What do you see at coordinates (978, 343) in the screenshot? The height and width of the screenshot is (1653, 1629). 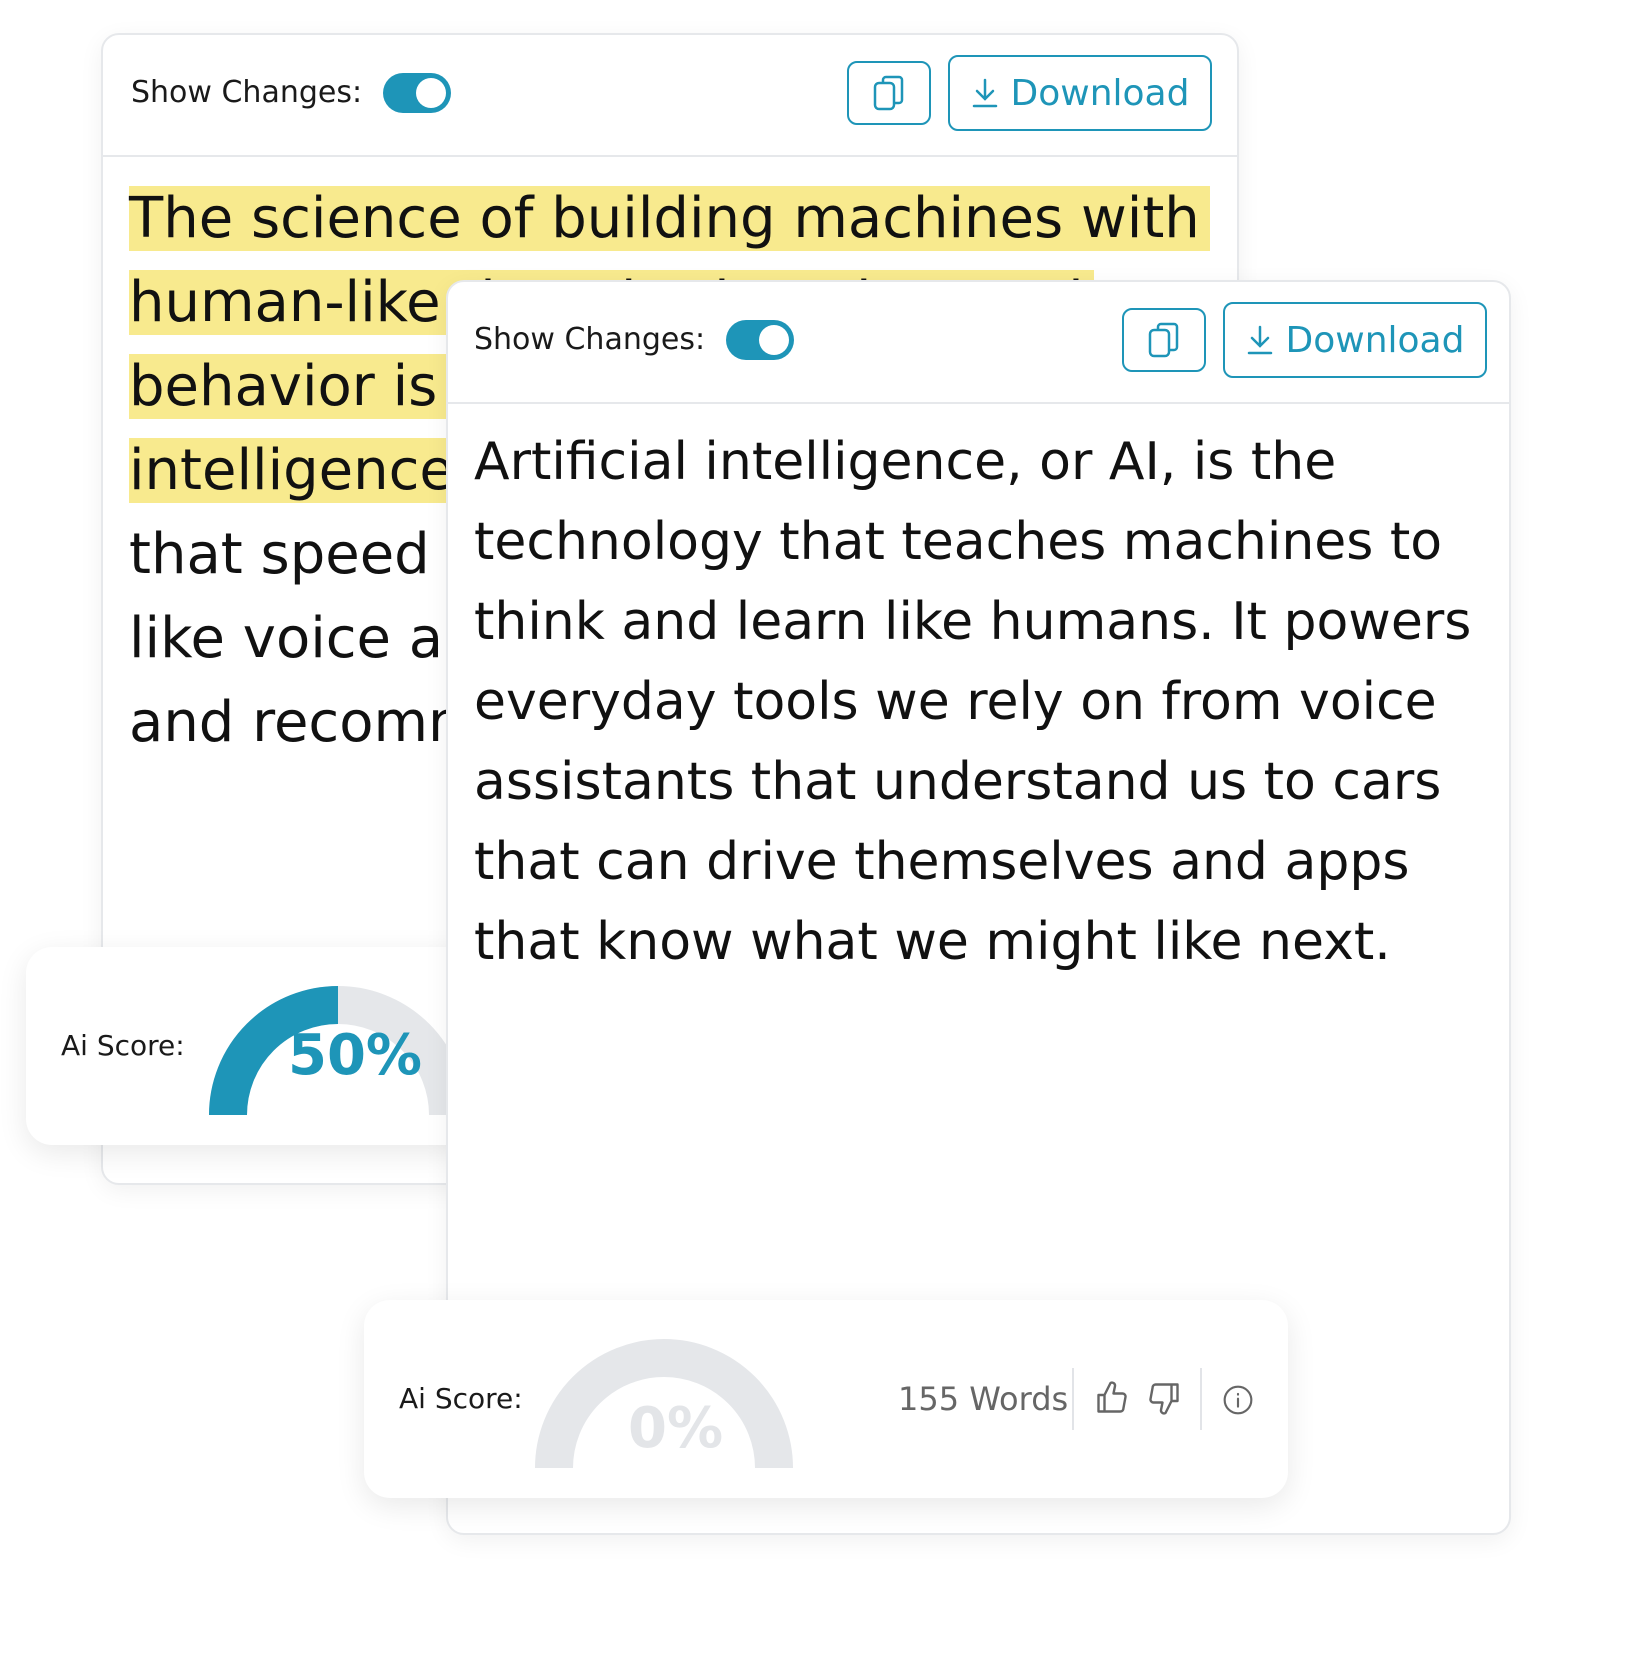 I see `front-toolbar: Show Changes: Download` at bounding box center [978, 343].